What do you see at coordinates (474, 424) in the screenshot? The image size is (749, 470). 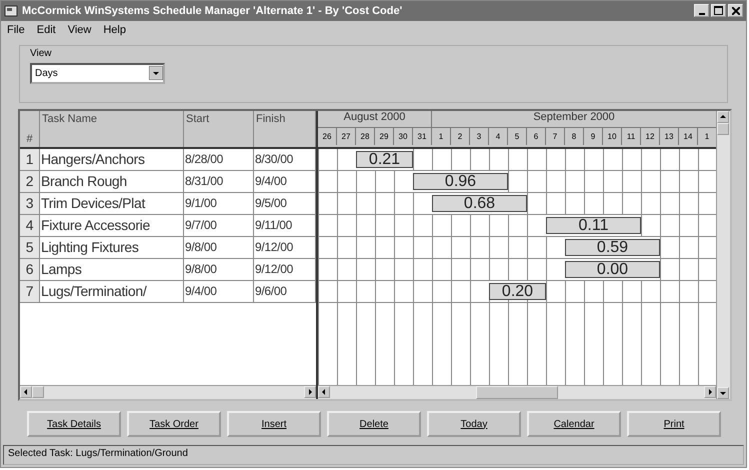 I see `toolbar-button: Today` at bounding box center [474, 424].